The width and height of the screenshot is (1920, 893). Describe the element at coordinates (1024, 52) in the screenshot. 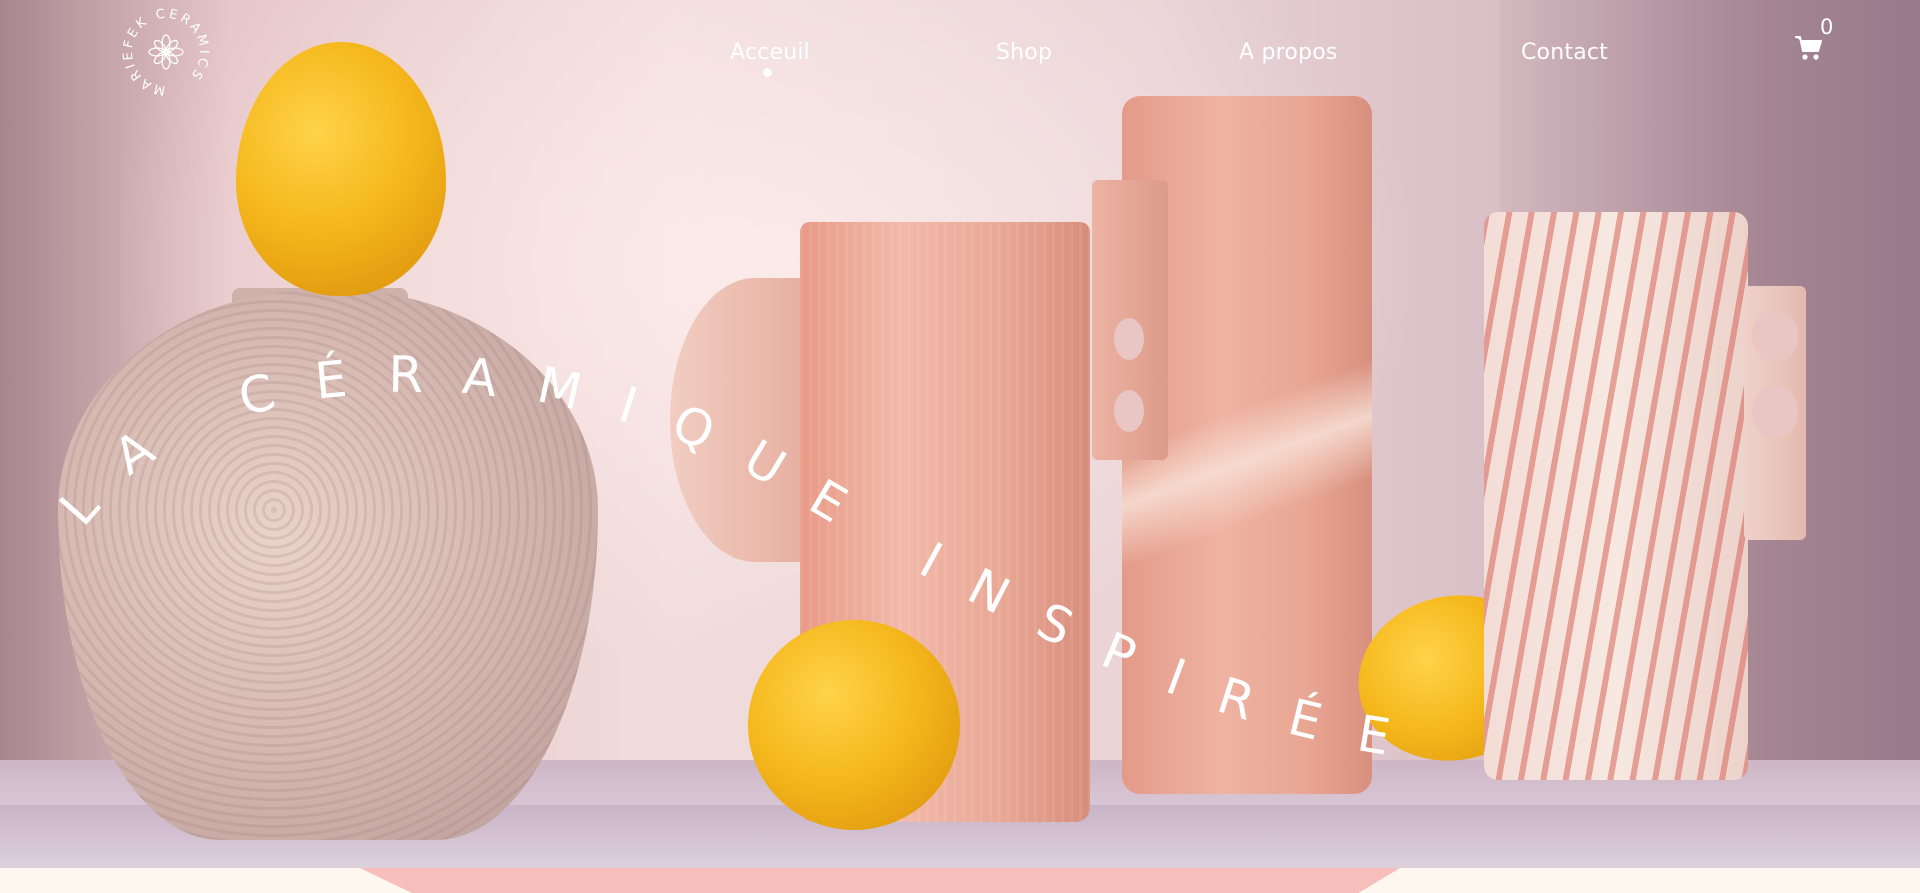

I see `nav-item-shop: Shop` at that location.